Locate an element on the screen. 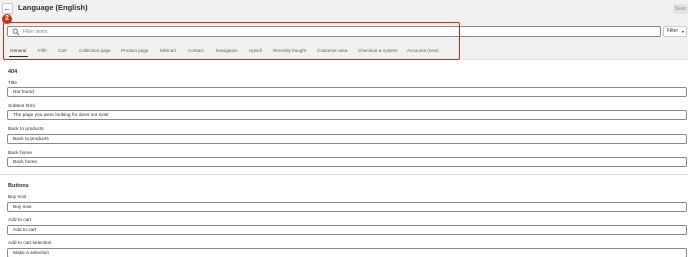  filter-button: Filter ▾ is located at coordinates (675, 31).